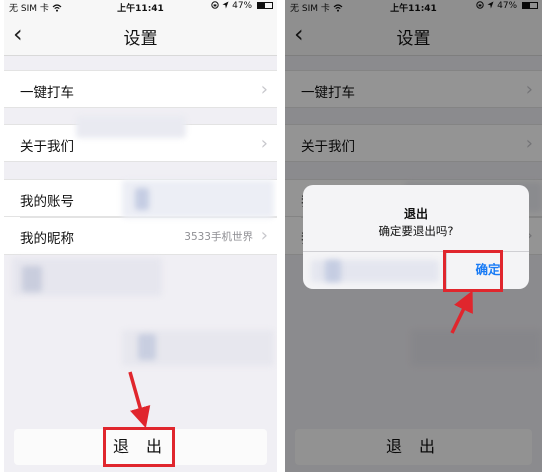 This screenshot has width=542, height=472. What do you see at coordinates (139, 400) in the screenshot?
I see `arrow-to-logout` at bounding box center [139, 400].